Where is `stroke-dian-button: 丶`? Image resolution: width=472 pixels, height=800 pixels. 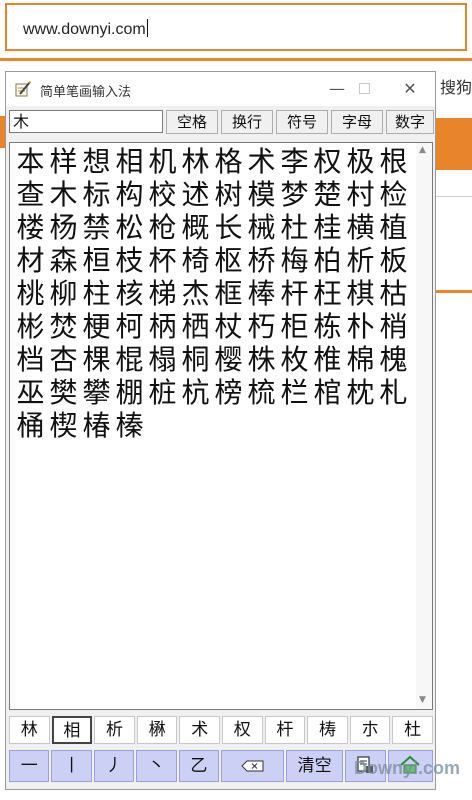 stroke-dian-button: 丶 is located at coordinates (156, 766).